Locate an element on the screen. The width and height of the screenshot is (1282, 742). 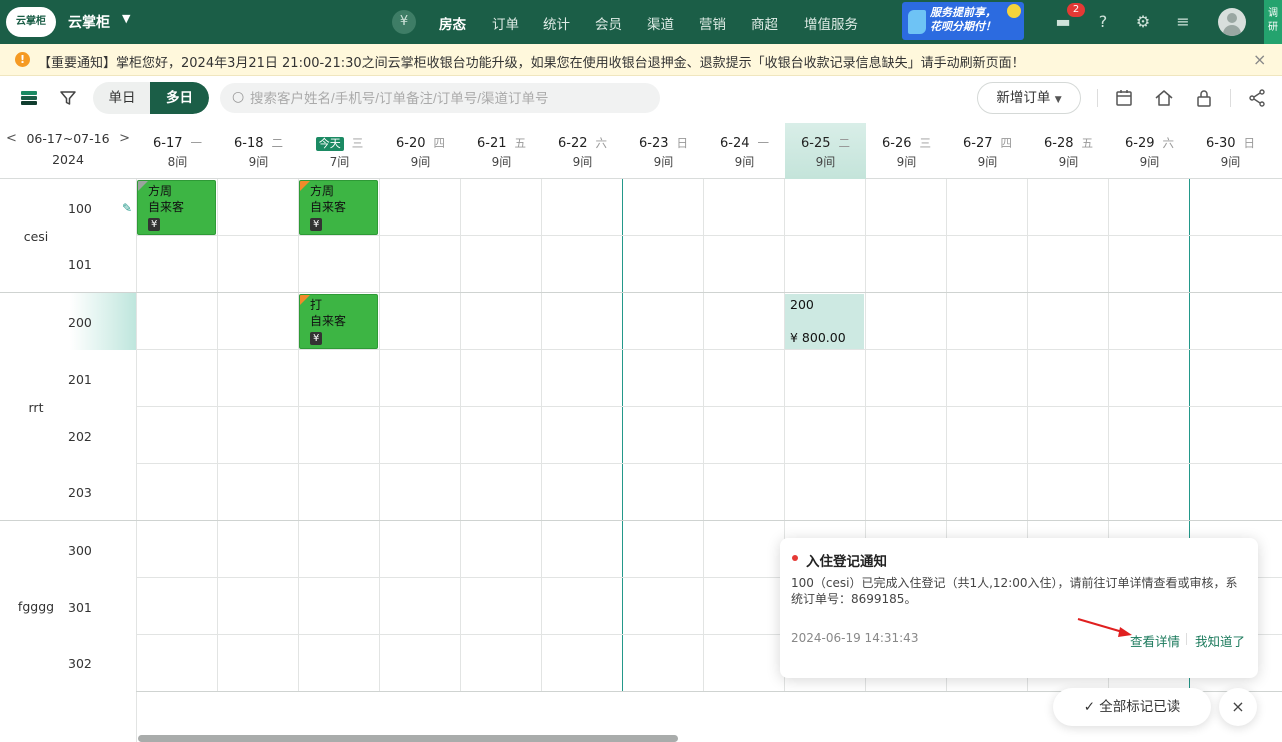
nav-statistics: 统计 is located at coordinates (556, 23).